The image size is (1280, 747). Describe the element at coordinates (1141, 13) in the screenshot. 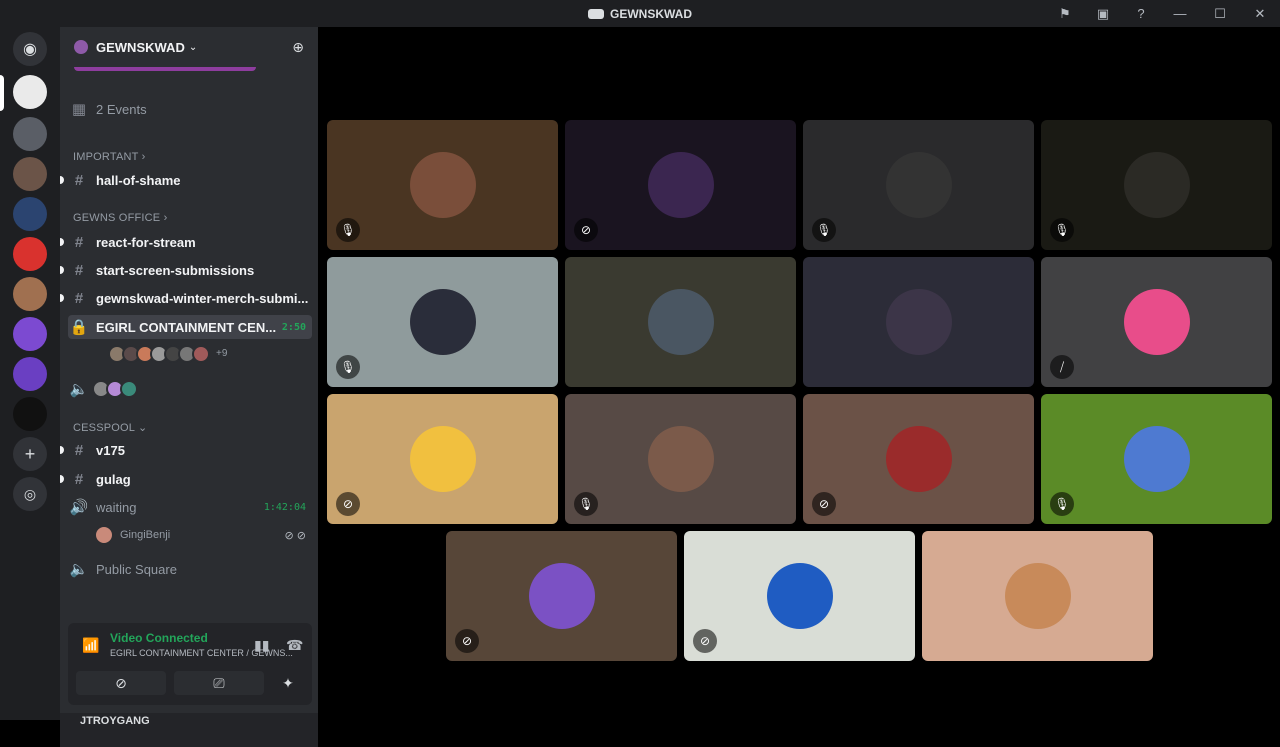

I see `help-icon: ?` at that location.